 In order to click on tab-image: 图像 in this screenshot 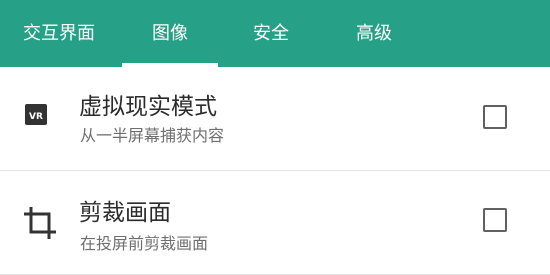, I will do `click(170, 33)`.